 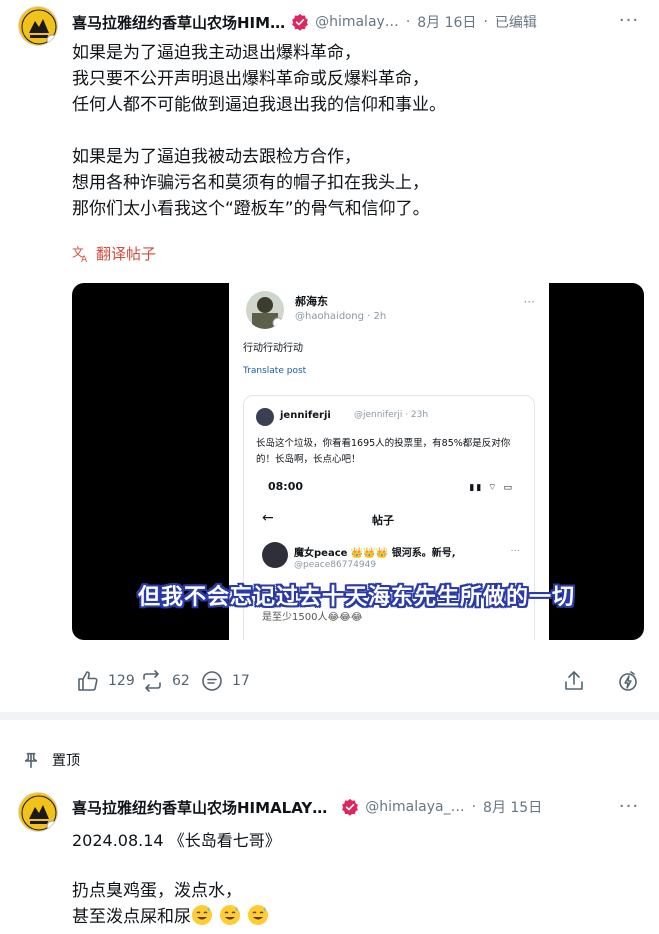 What do you see at coordinates (275, 371) in the screenshot?
I see `embedded-translate: Translate post` at bounding box center [275, 371].